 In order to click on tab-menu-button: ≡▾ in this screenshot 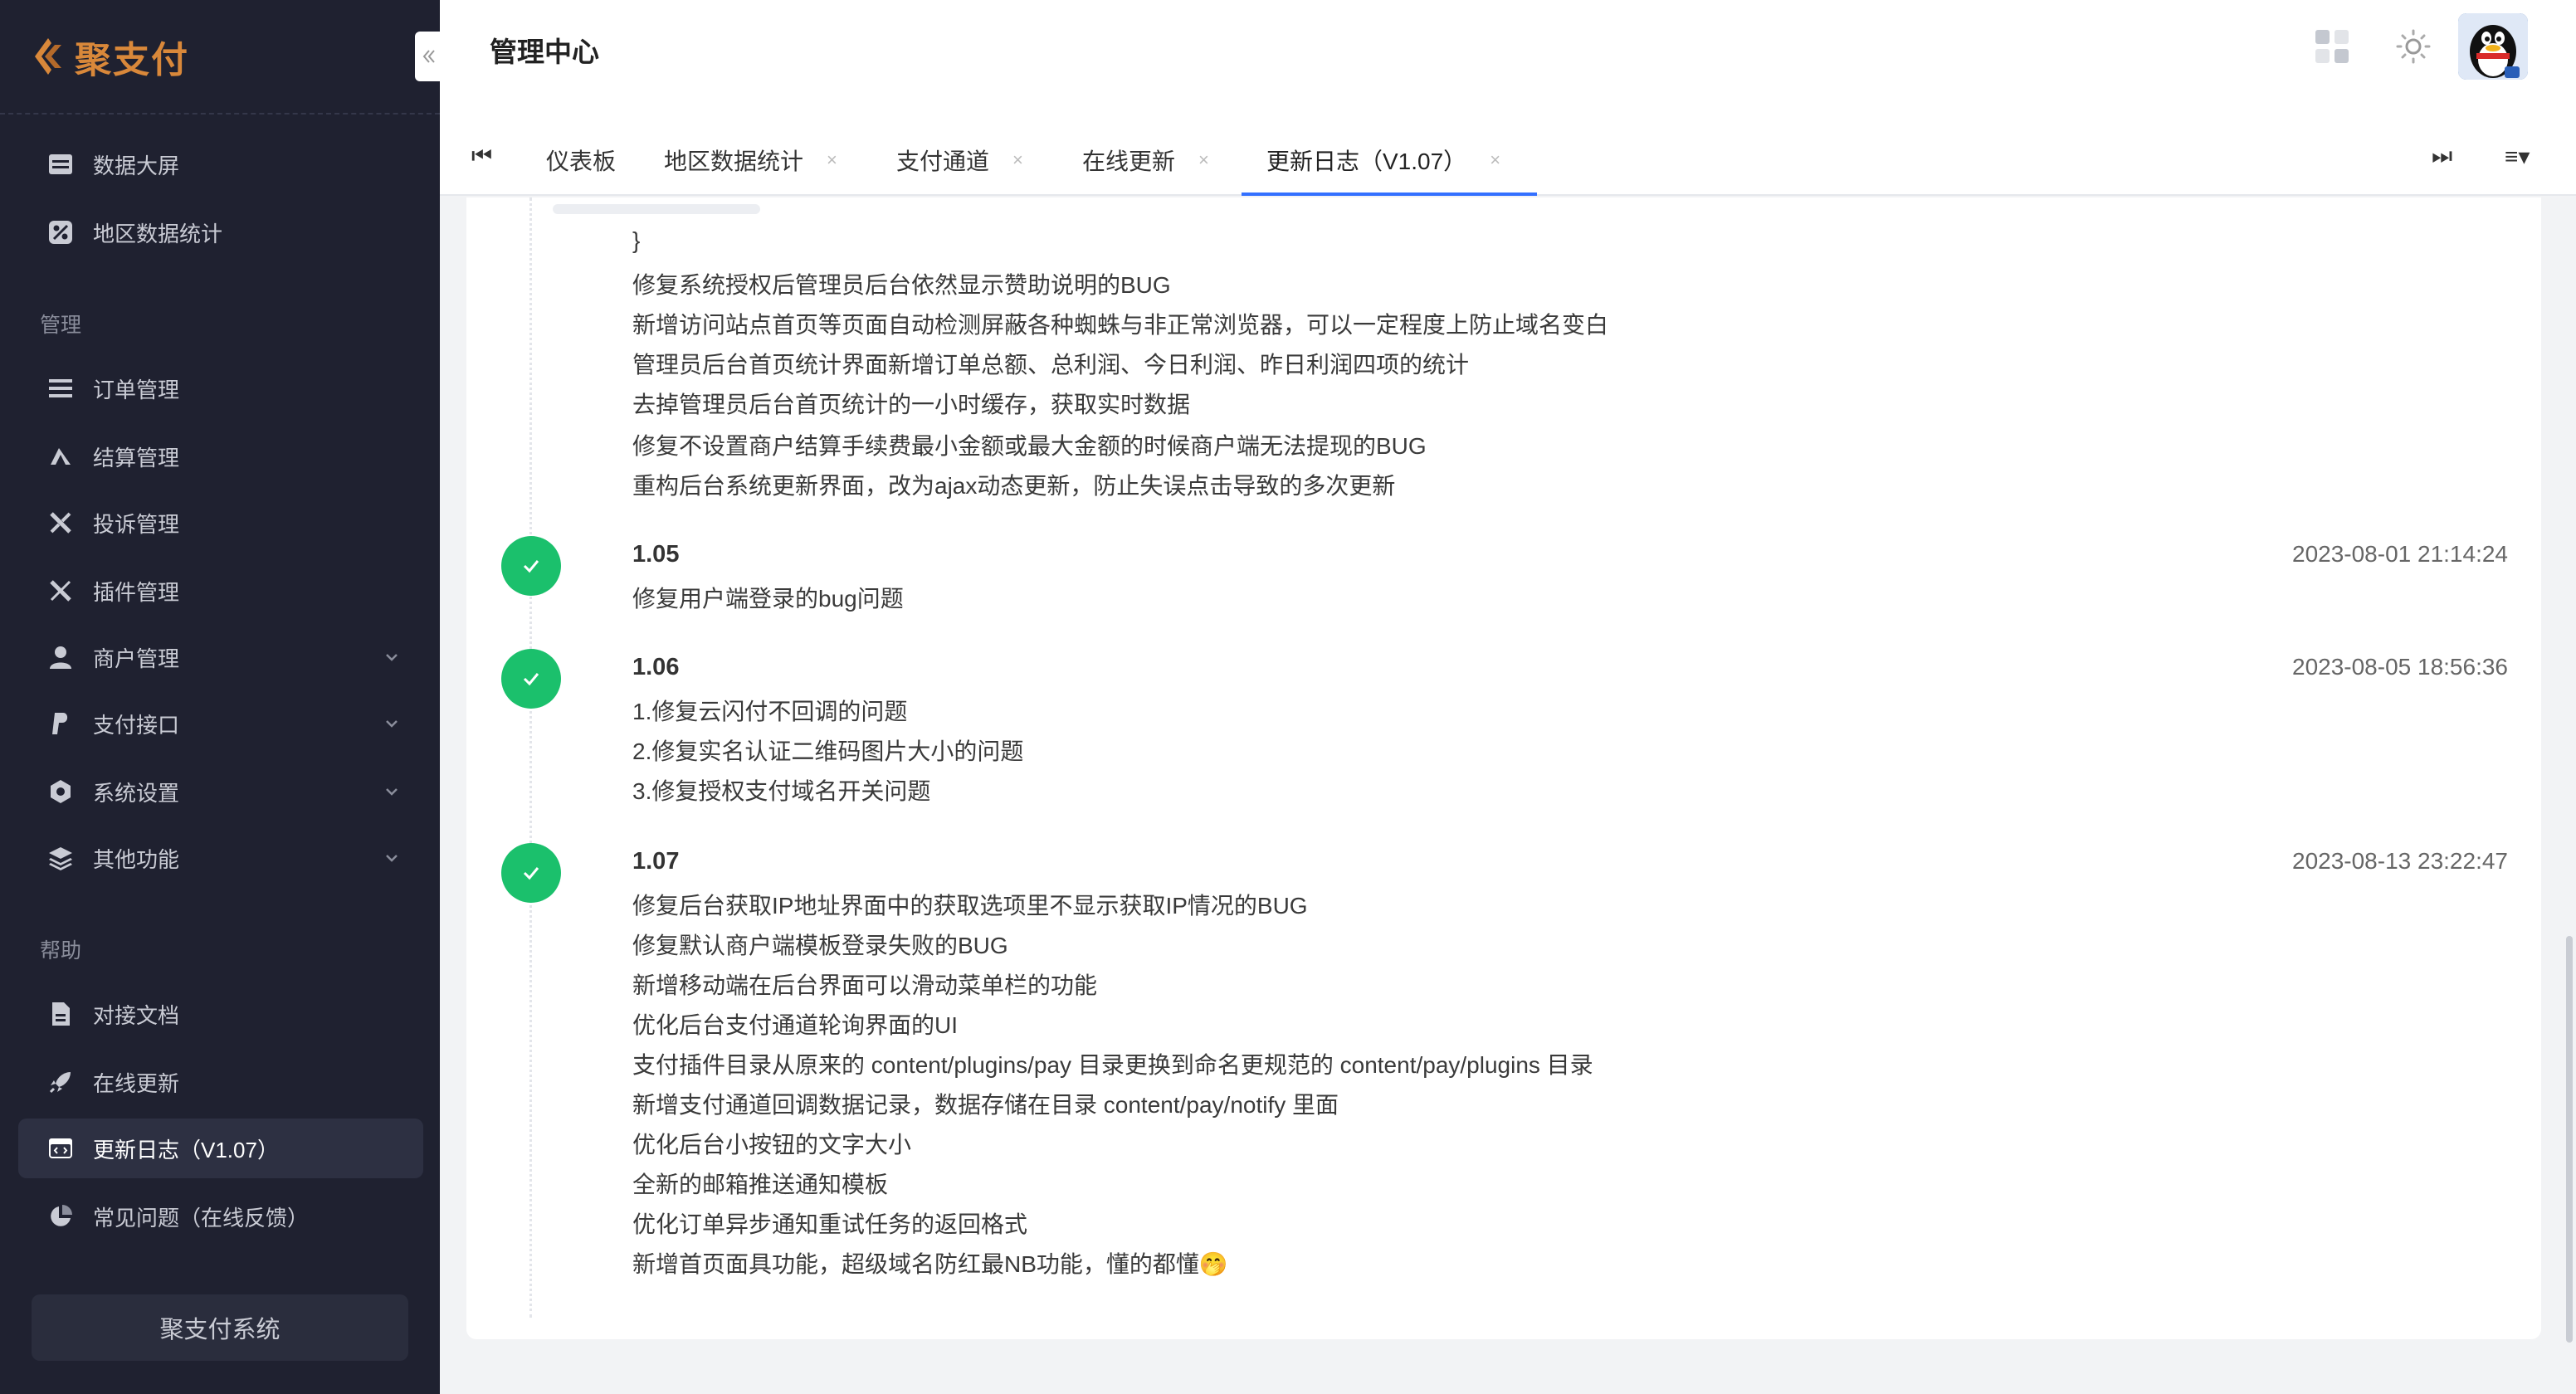, I will do `click(2518, 156)`.